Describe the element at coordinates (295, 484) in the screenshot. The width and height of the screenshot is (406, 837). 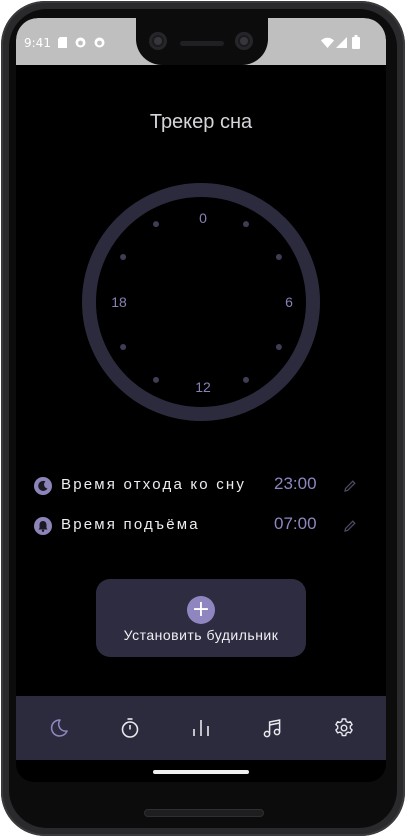
I see `bedtime-value: 23:00` at that location.